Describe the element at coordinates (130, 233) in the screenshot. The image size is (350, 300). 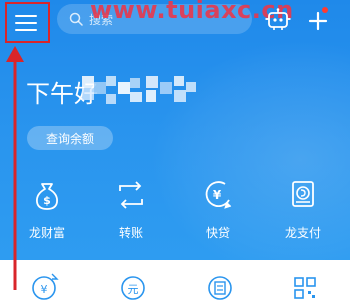
I see `quick-action-label: 转账` at that location.